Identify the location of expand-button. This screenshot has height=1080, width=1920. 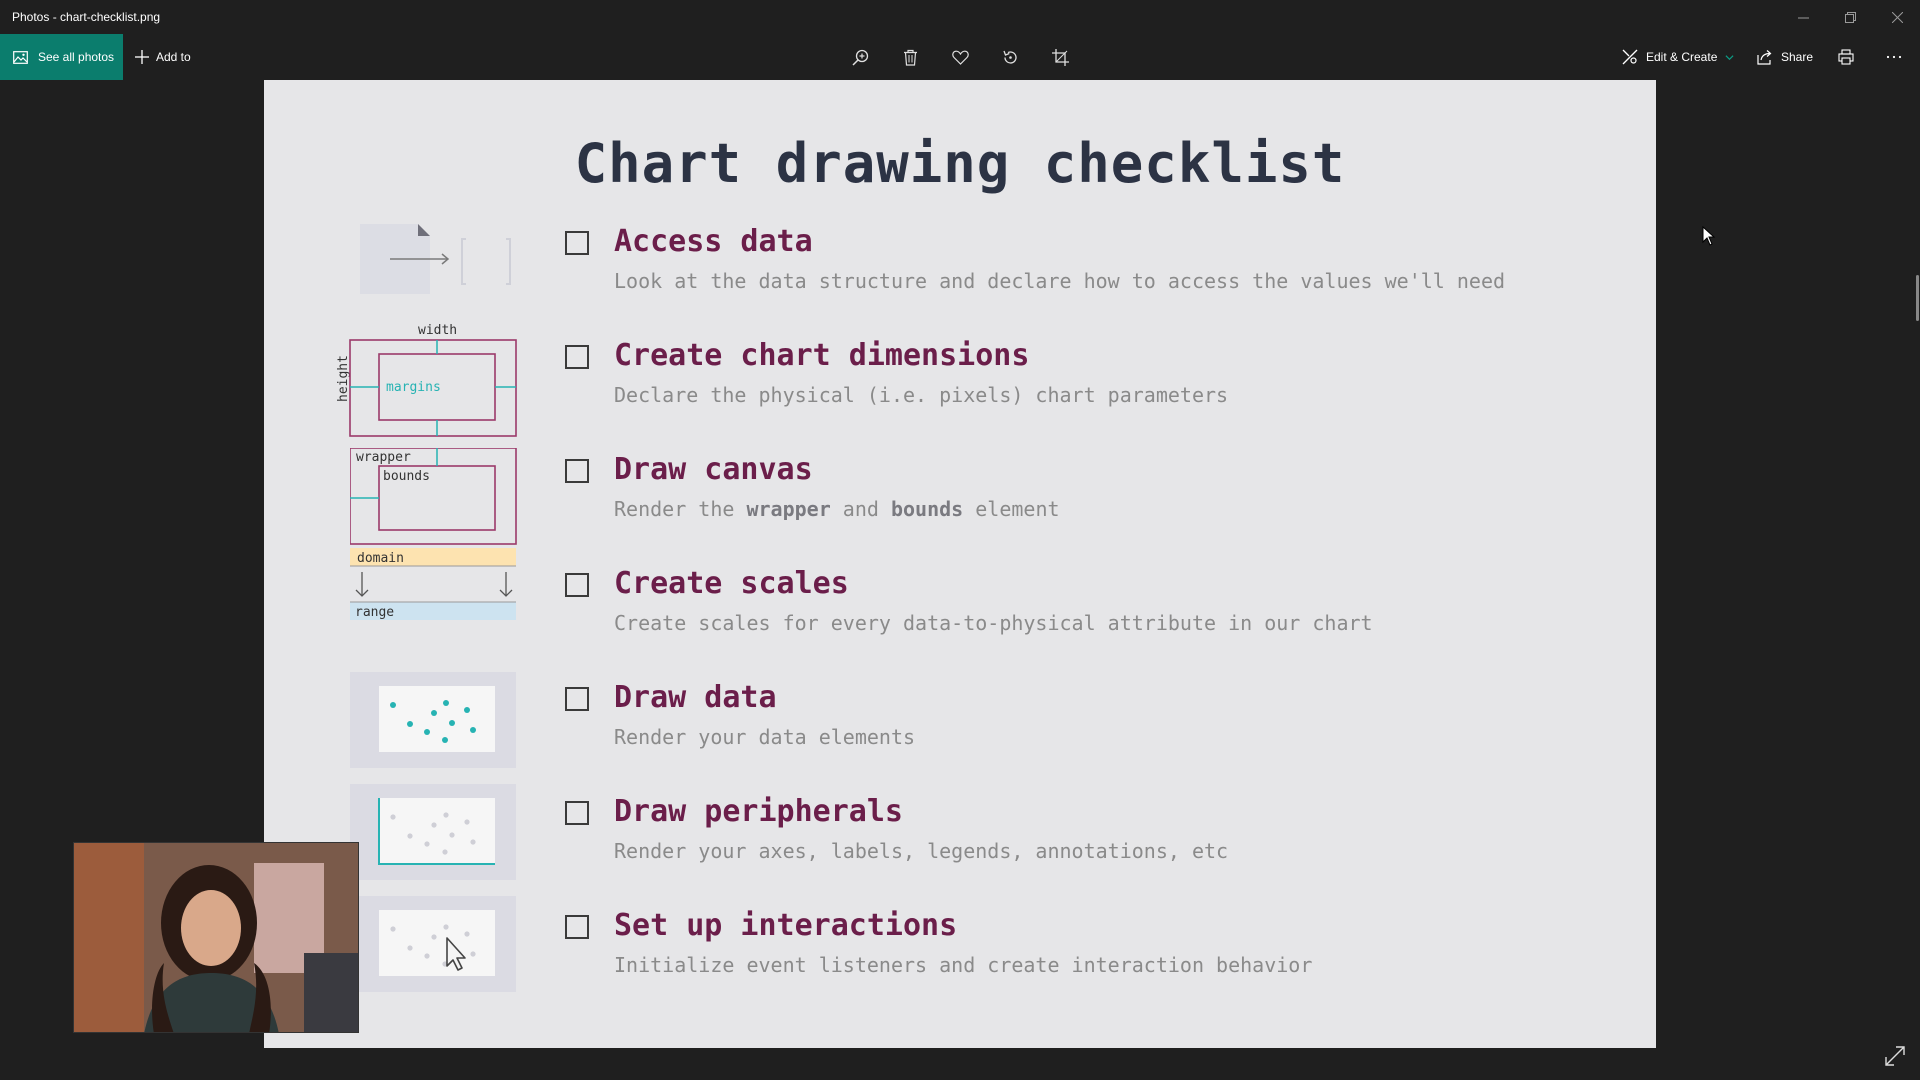
(1895, 1056).